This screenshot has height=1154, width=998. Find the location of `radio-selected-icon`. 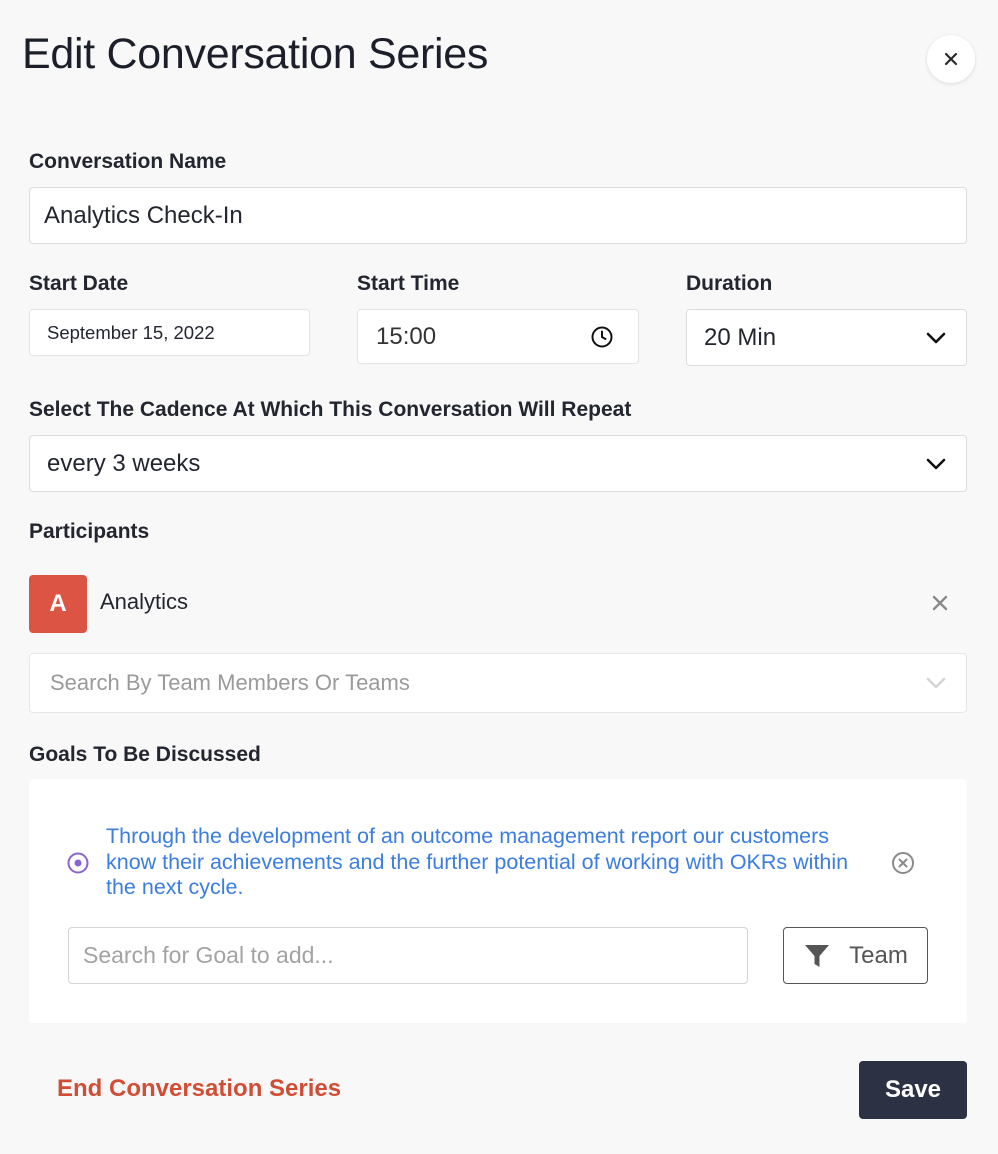

radio-selected-icon is located at coordinates (78, 863).